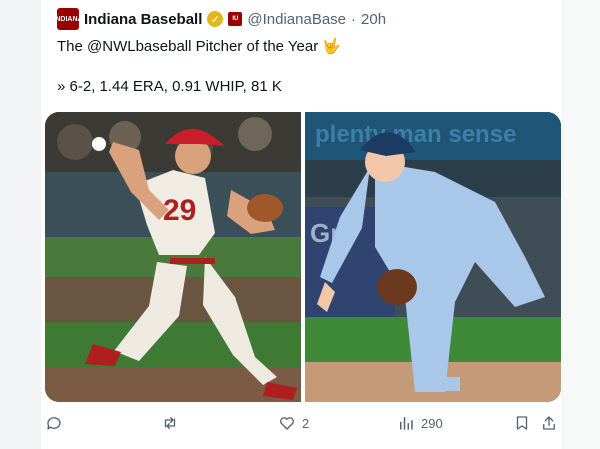 The image size is (600, 449). Describe the element at coordinates (306, 423) in the screenshot. I see `like-count: 2` at that location.